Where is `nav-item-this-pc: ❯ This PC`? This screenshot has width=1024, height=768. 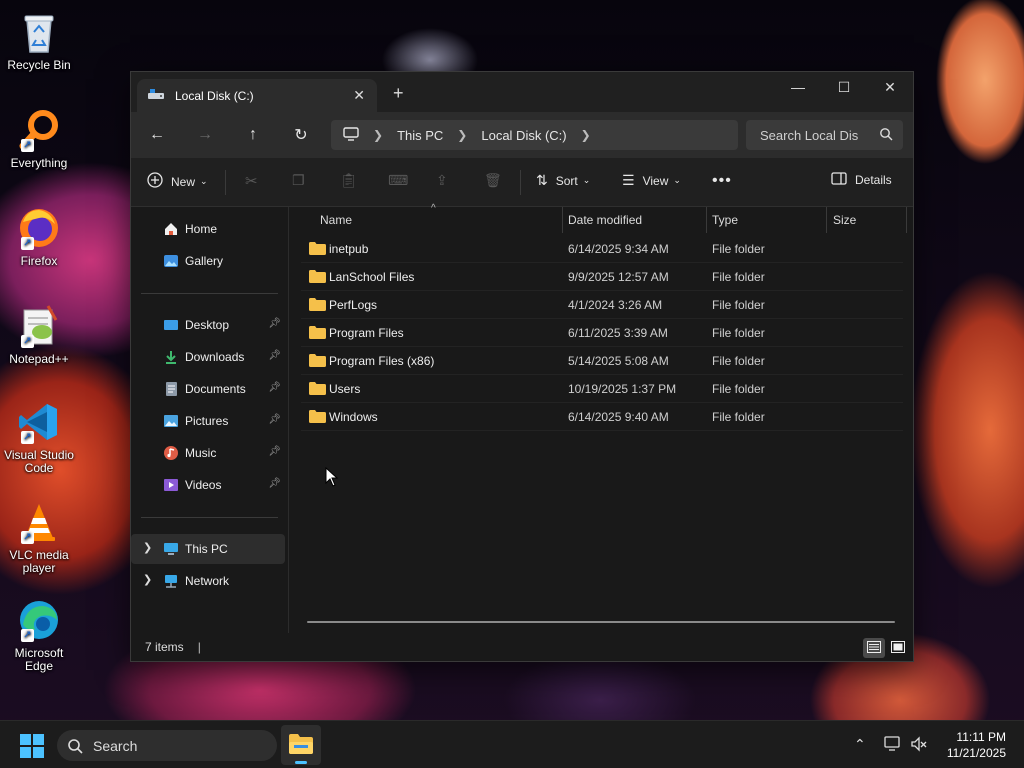
nav-item-this-pc: ❯ This PC is located at coordinates (208, 549).